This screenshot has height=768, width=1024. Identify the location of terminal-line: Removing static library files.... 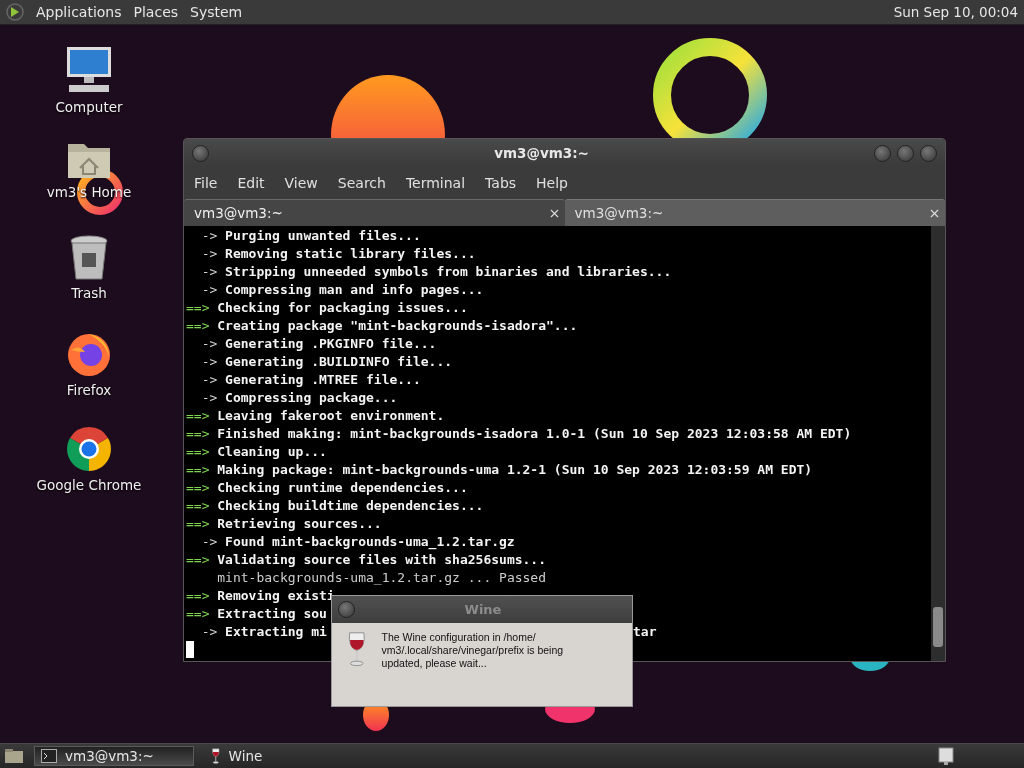
(350, 254).